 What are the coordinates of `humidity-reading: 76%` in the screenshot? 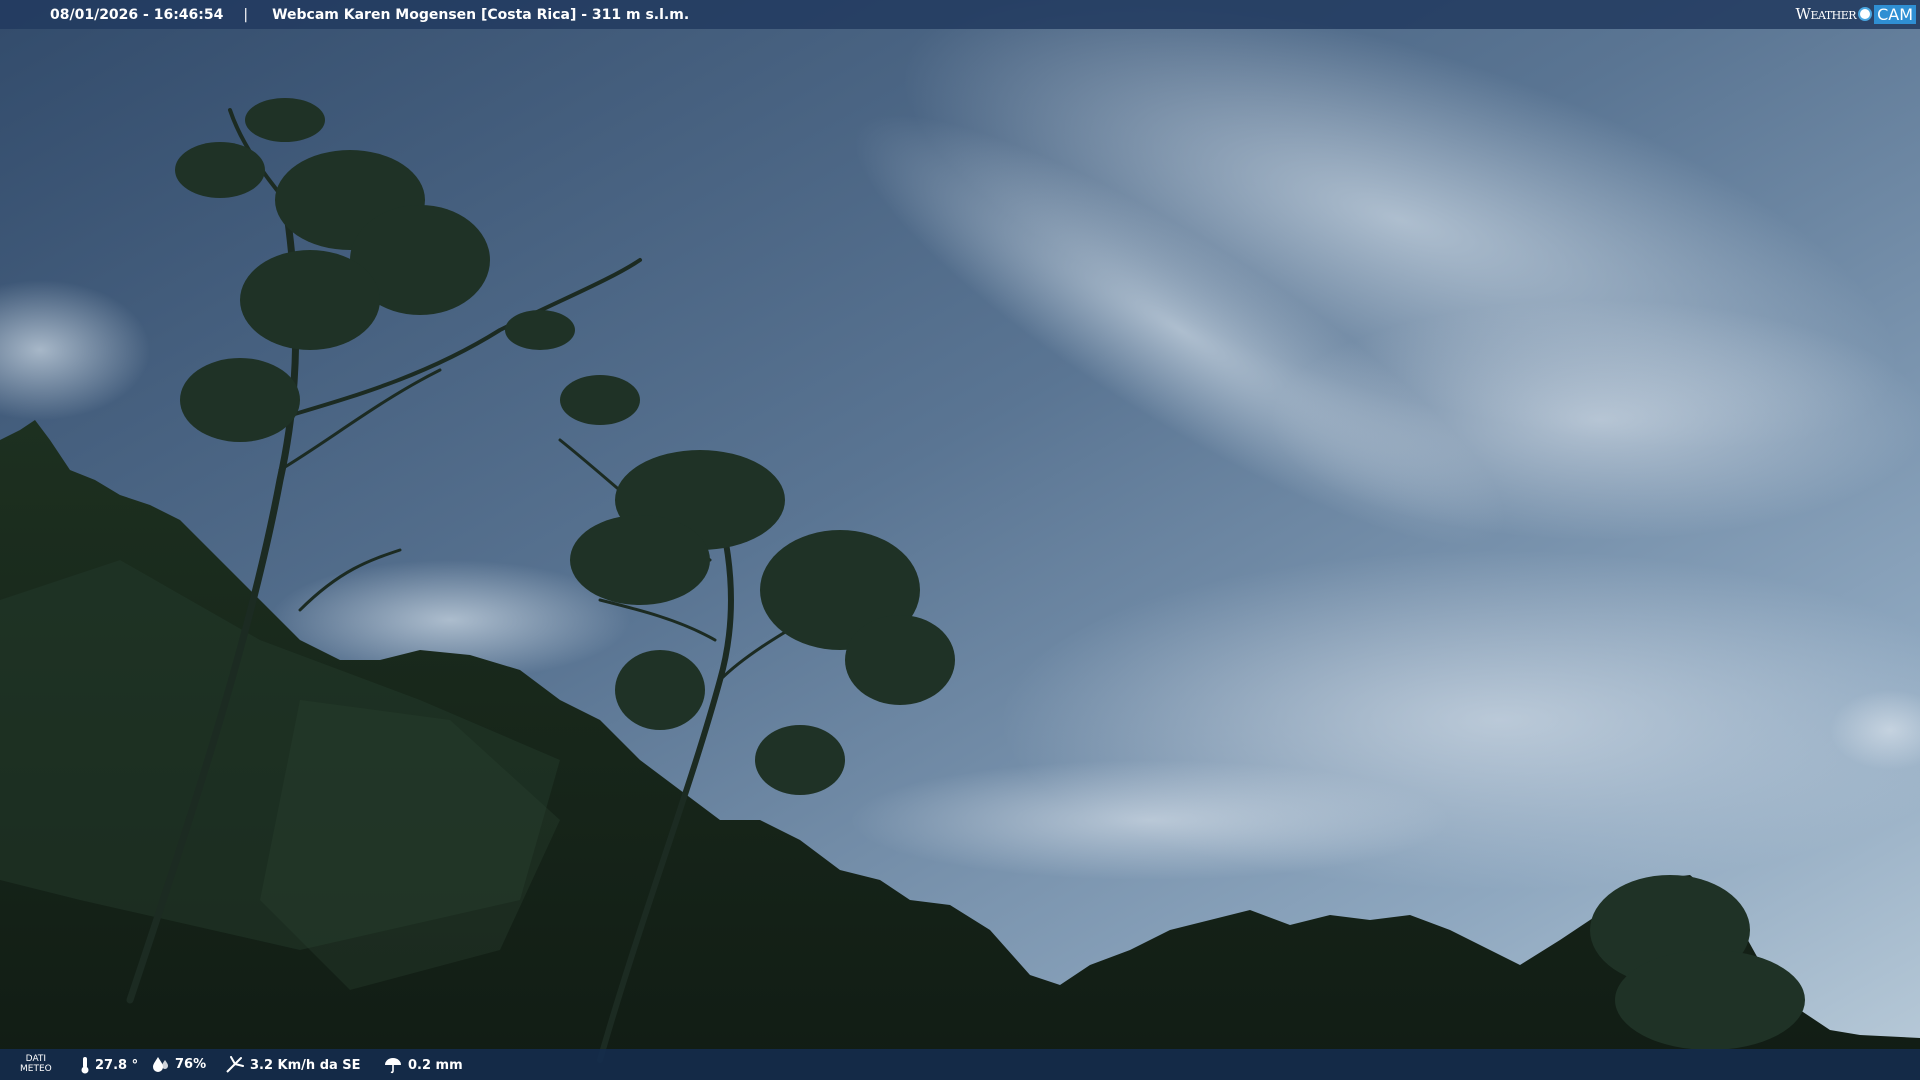 It's located at (179, 1064).